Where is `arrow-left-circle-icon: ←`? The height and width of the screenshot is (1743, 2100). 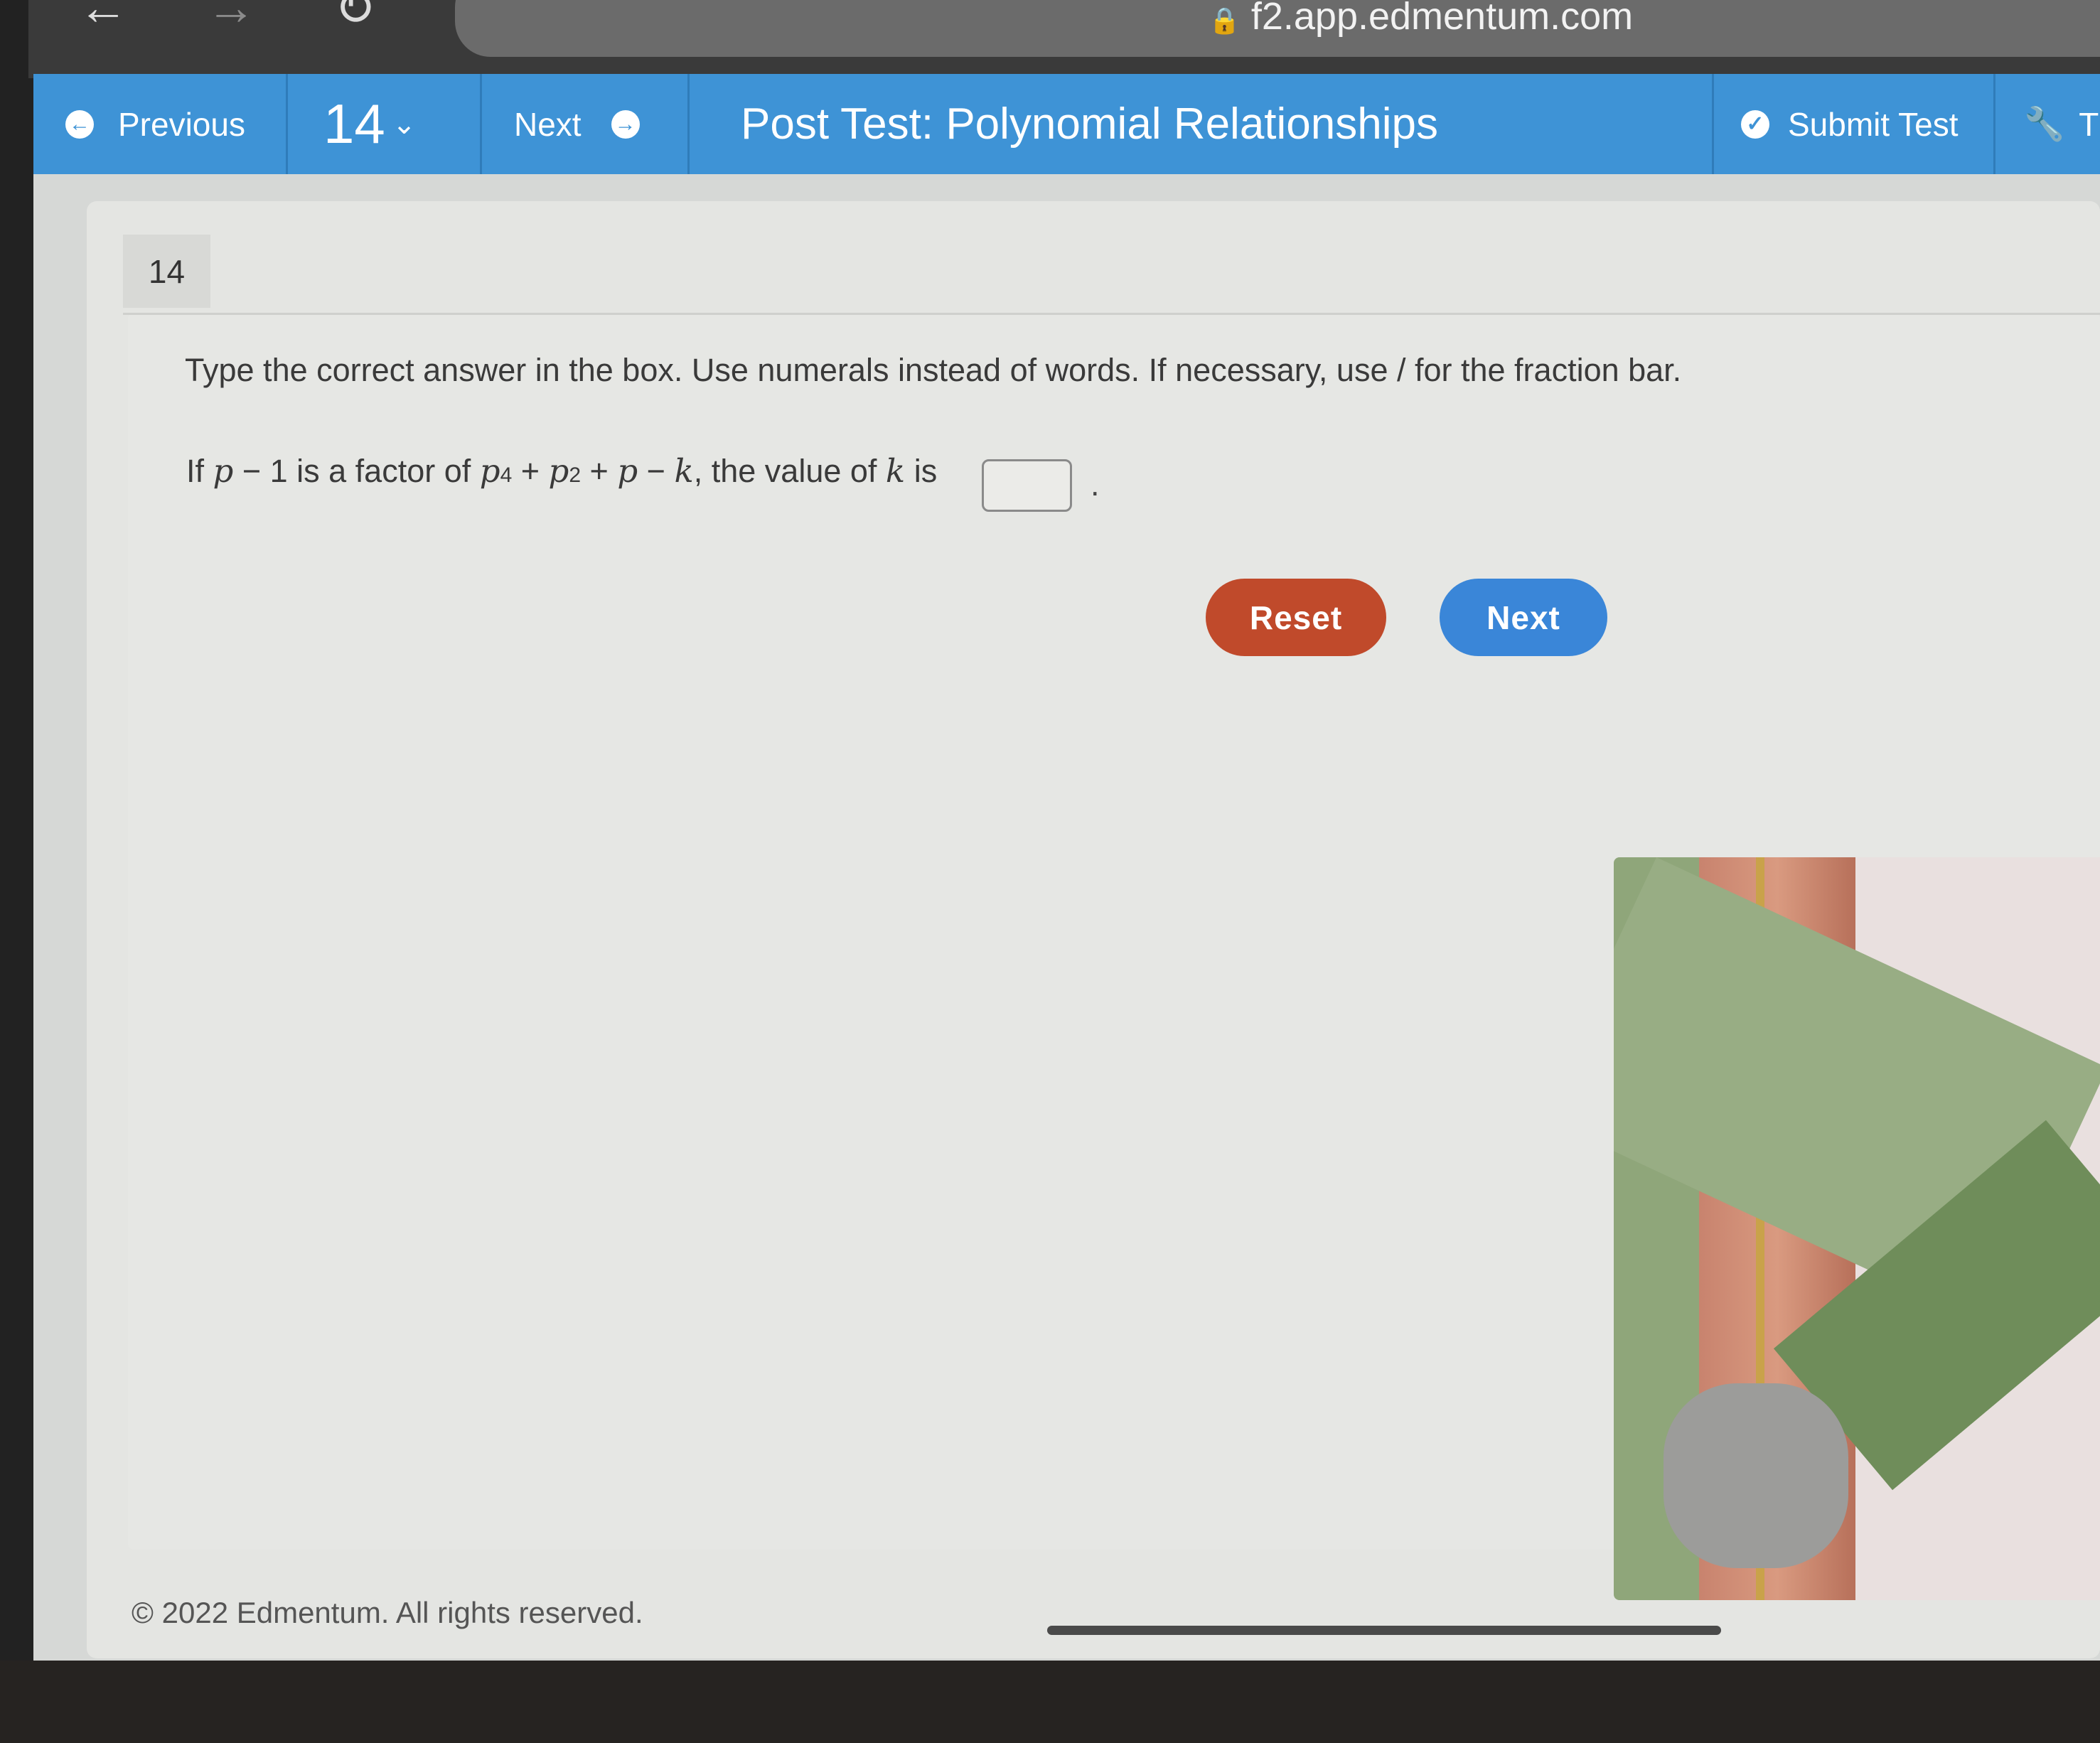 arrow-left-circle-icon: ← is located at coordinates (79, 124).